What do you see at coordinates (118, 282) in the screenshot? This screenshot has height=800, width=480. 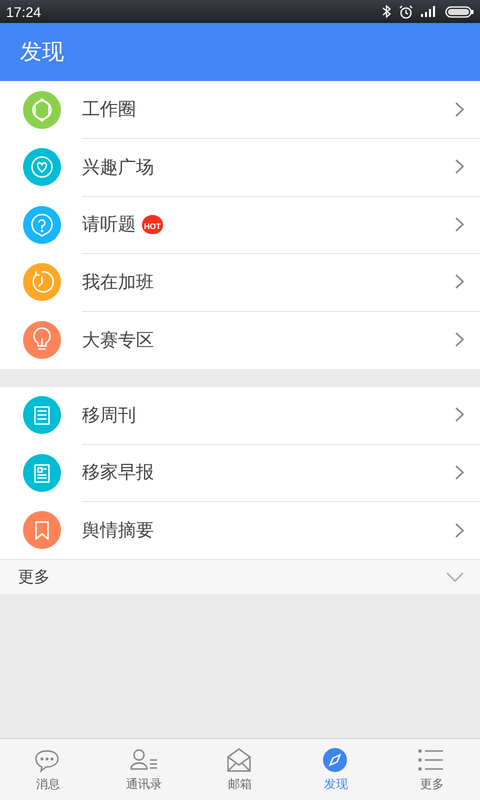 I see `menu-item-label: 我在加班` at bounding box center [118, 282].